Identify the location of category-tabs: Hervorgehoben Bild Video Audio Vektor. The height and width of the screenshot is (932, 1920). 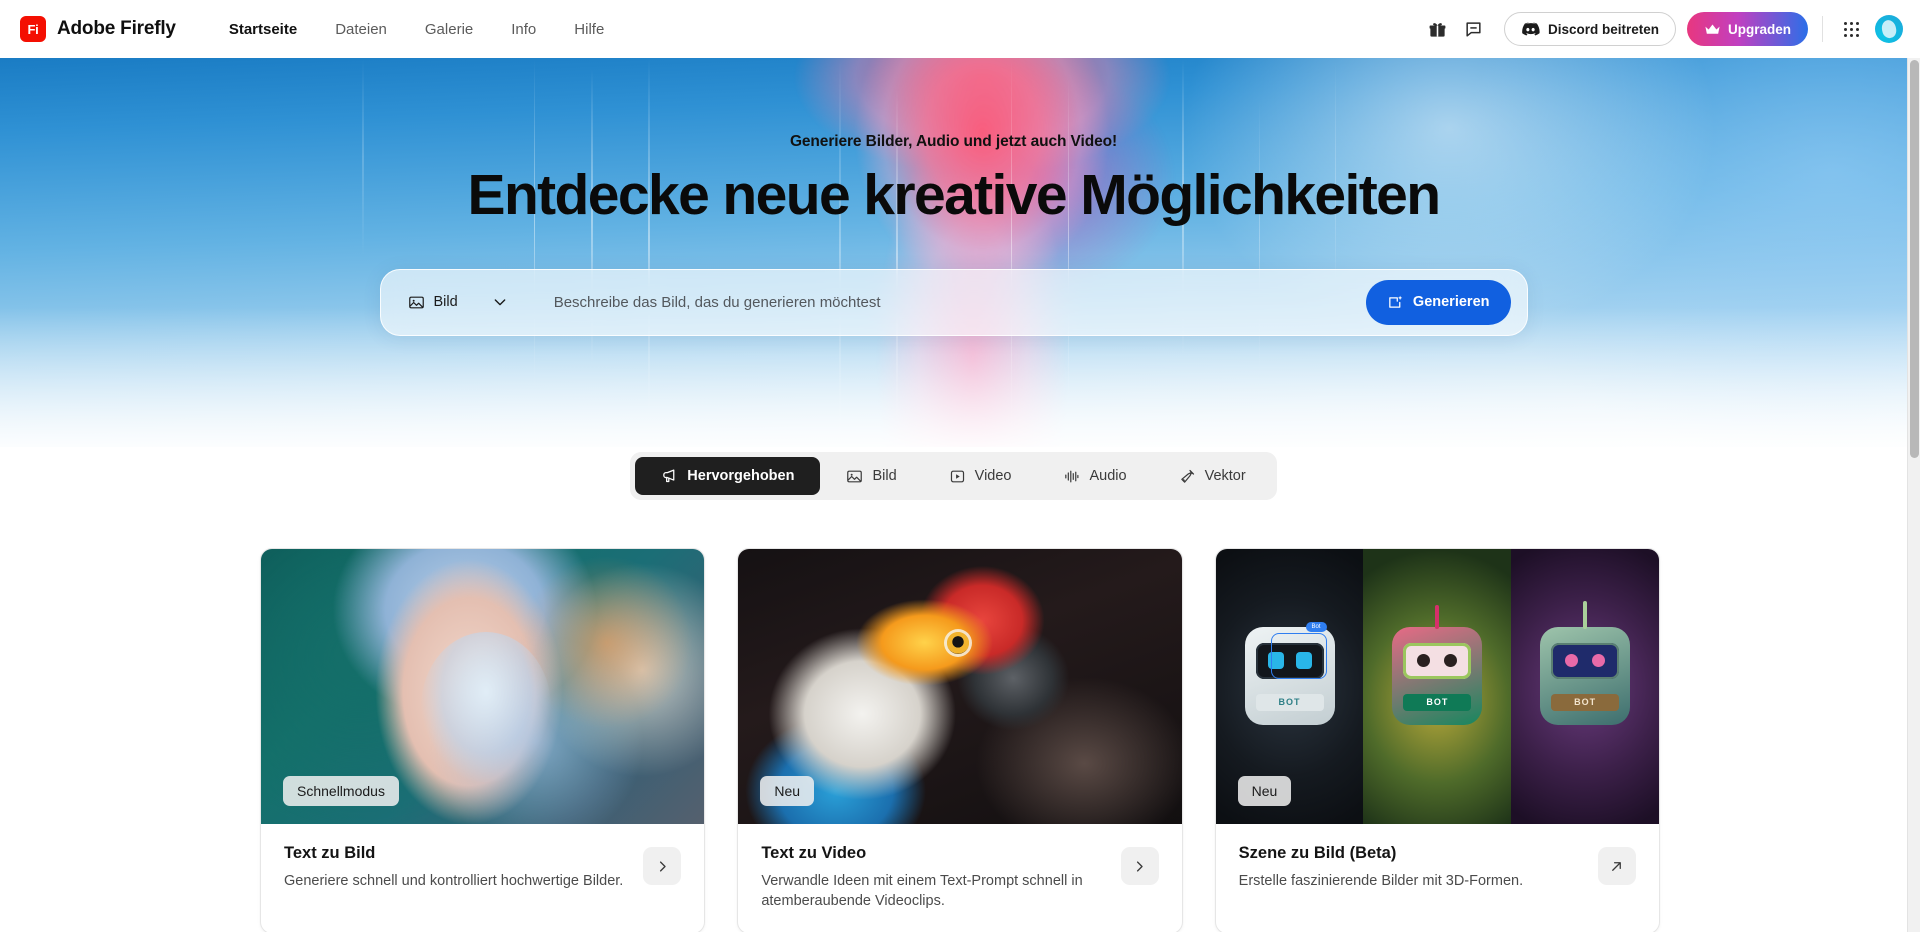
(953, 476).